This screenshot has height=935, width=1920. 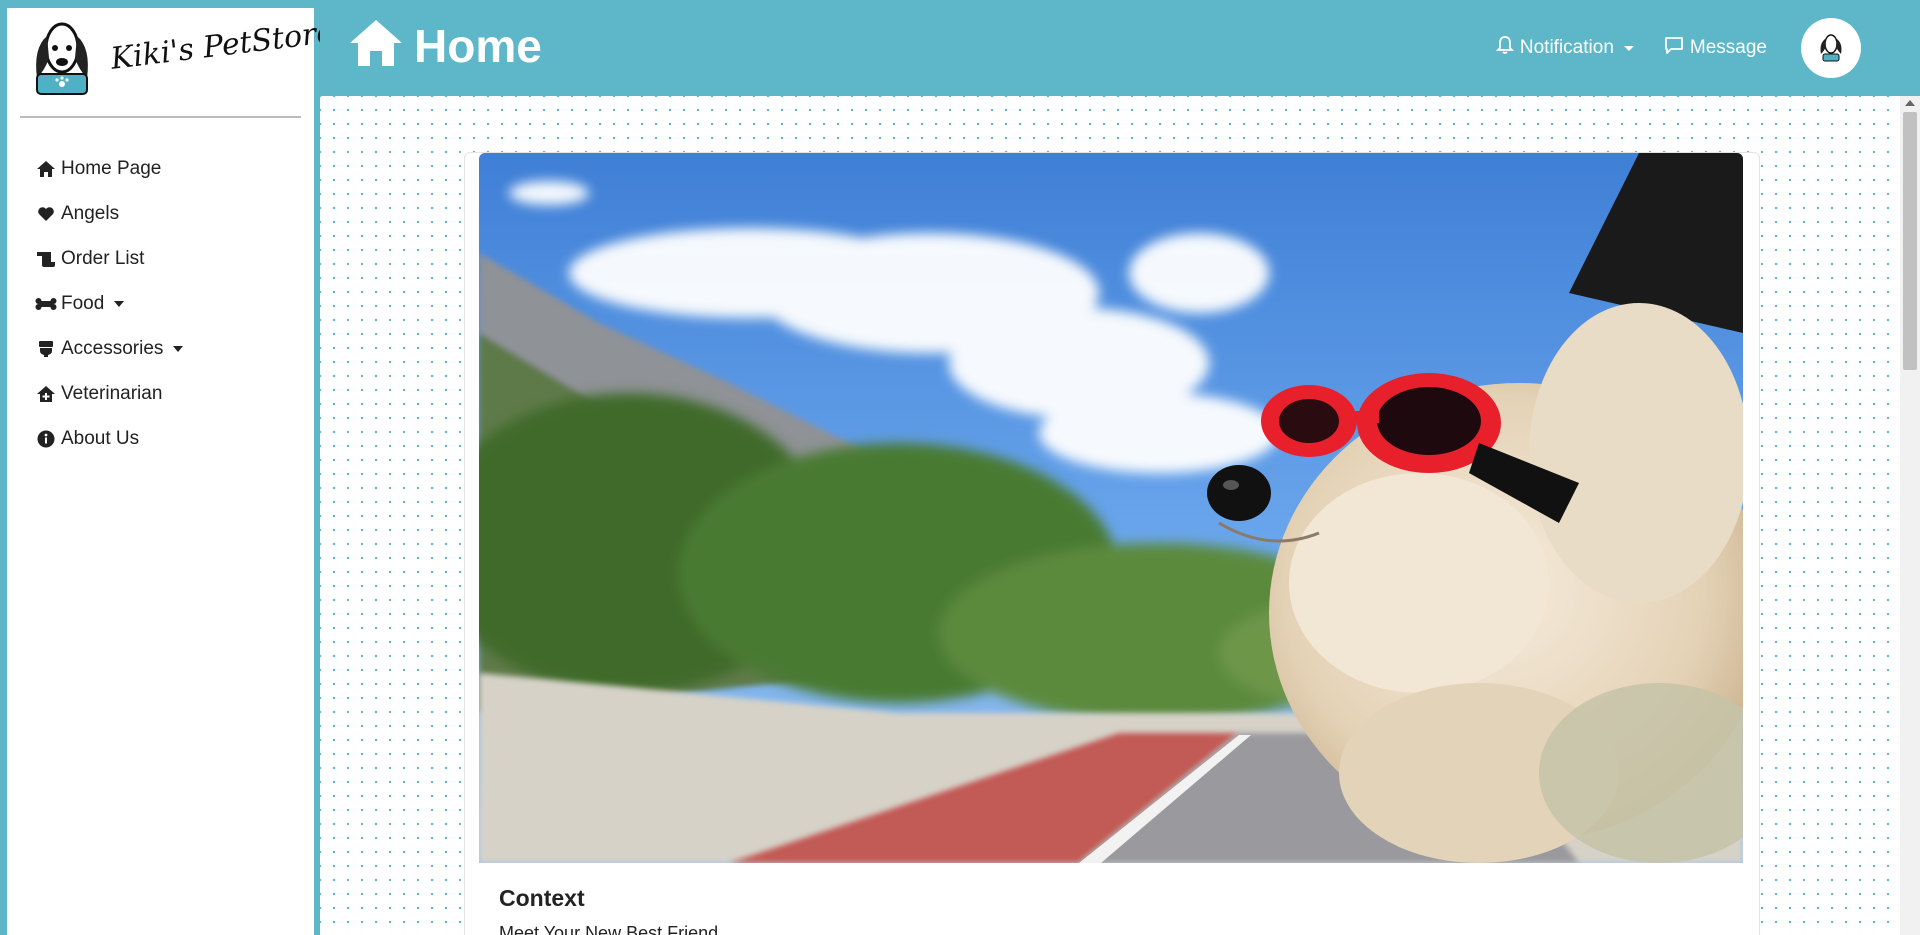 What do you see at coordinates (1120, 48) in the screenshot?
I see `top-header: Home Notification Message` at bounding box center [1120, 48].